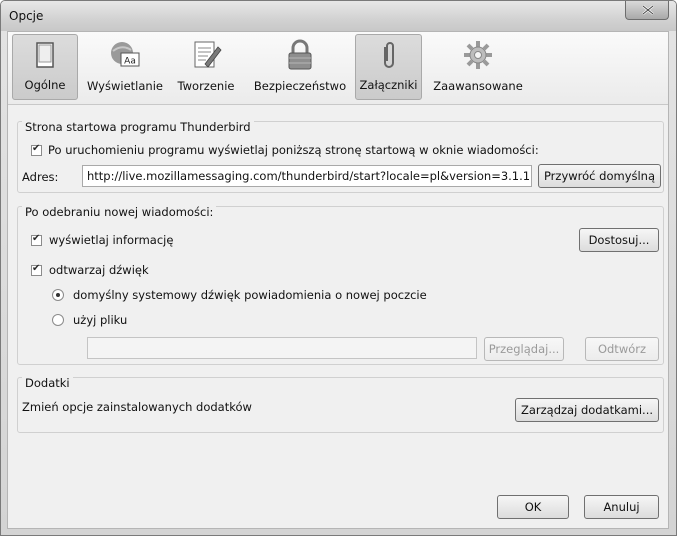  I want to click on tab-attachments-label: Załączniki, so click(388, 85).